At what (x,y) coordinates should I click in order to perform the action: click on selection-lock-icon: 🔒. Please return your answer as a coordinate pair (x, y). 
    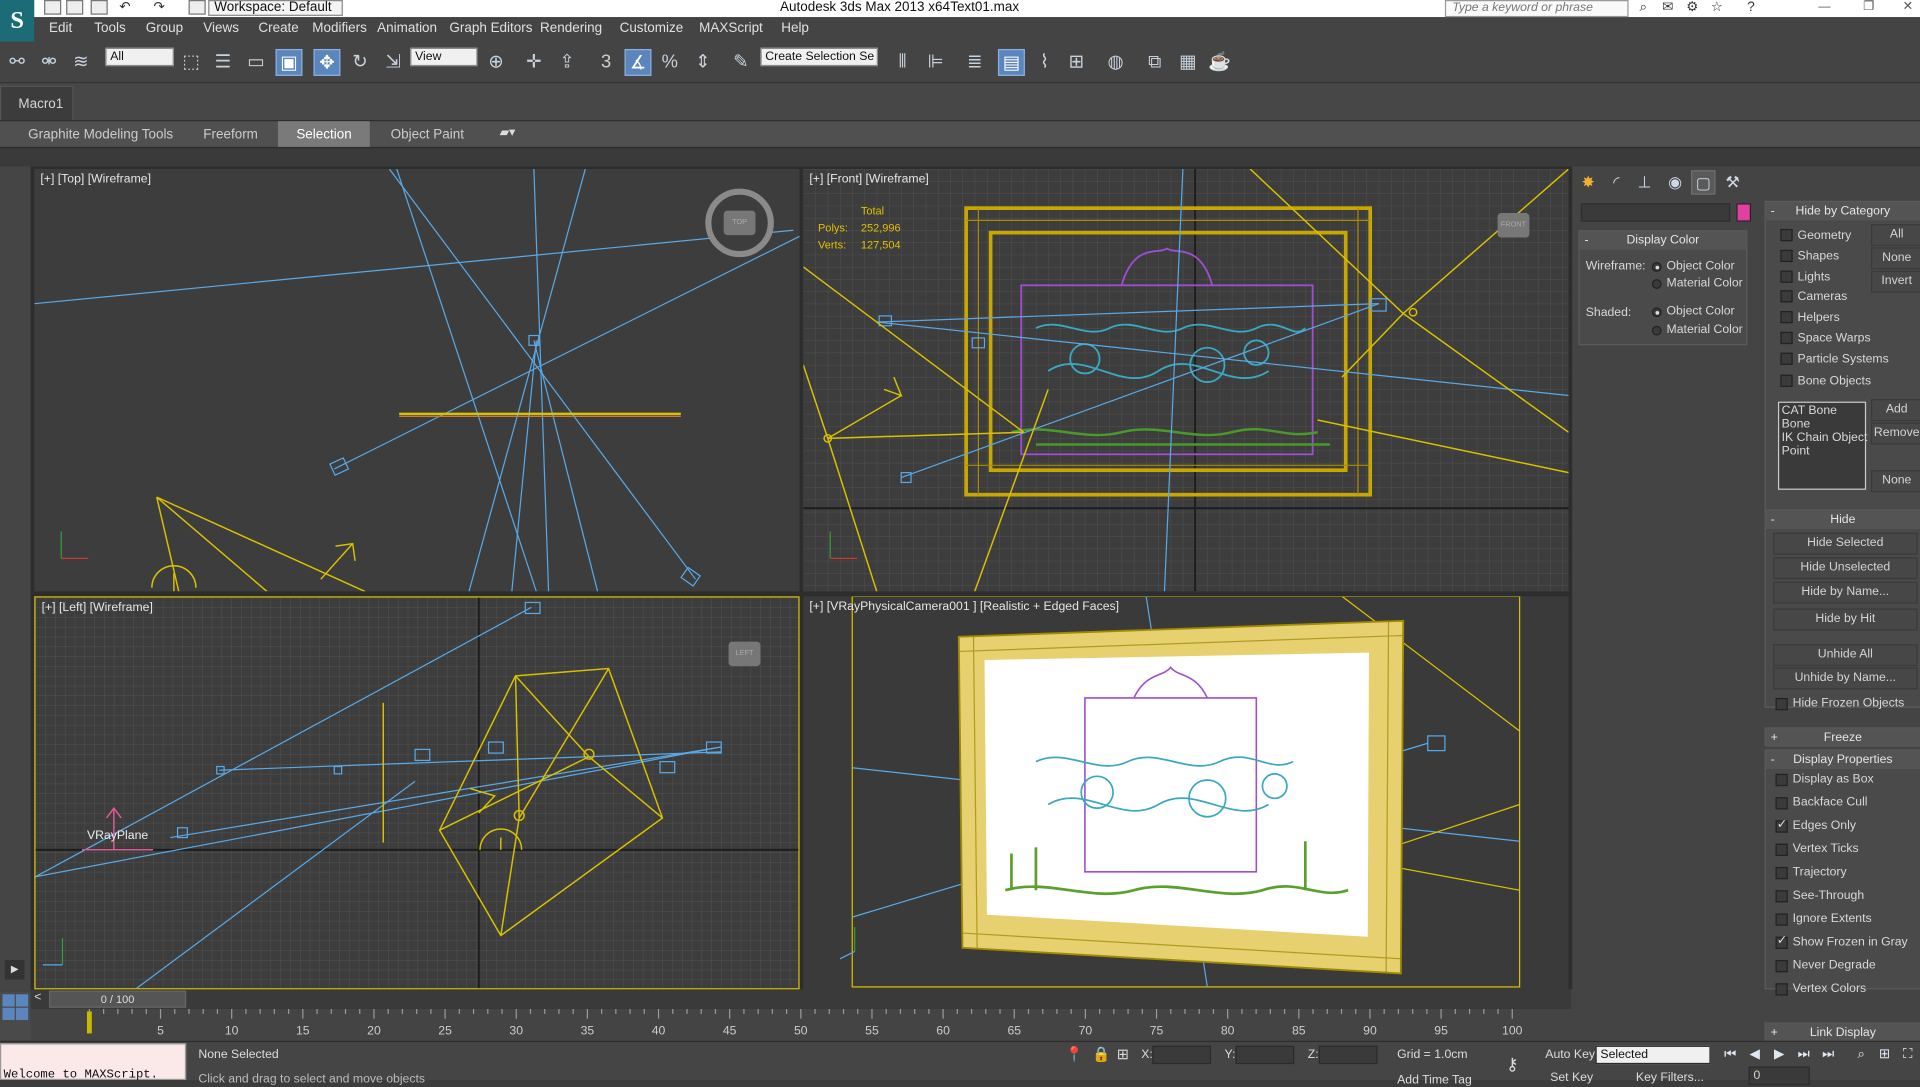
    Looking at the image, I should click on (1101, 1054).